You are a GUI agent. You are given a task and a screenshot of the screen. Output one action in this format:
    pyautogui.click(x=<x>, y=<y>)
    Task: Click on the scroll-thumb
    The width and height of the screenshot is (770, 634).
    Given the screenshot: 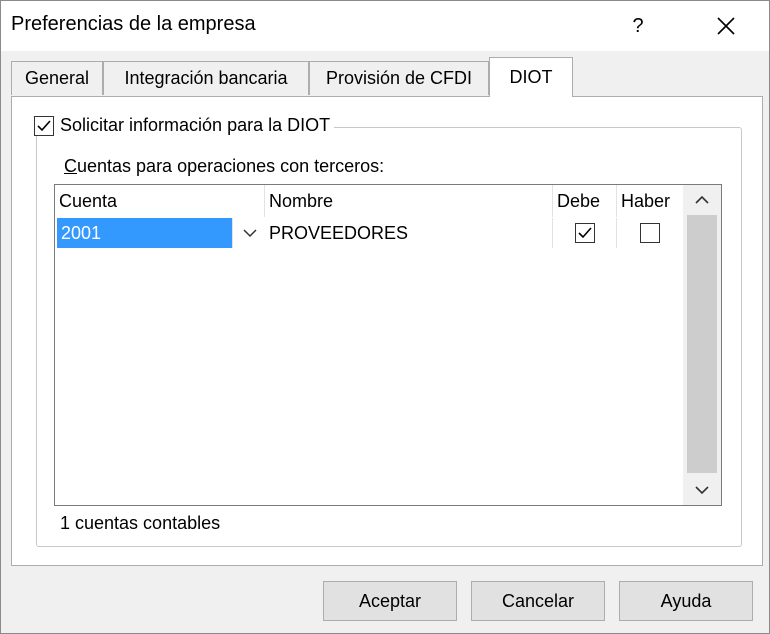 What is the action you would take?
    pyautogui.click(x=702, y=344)
    